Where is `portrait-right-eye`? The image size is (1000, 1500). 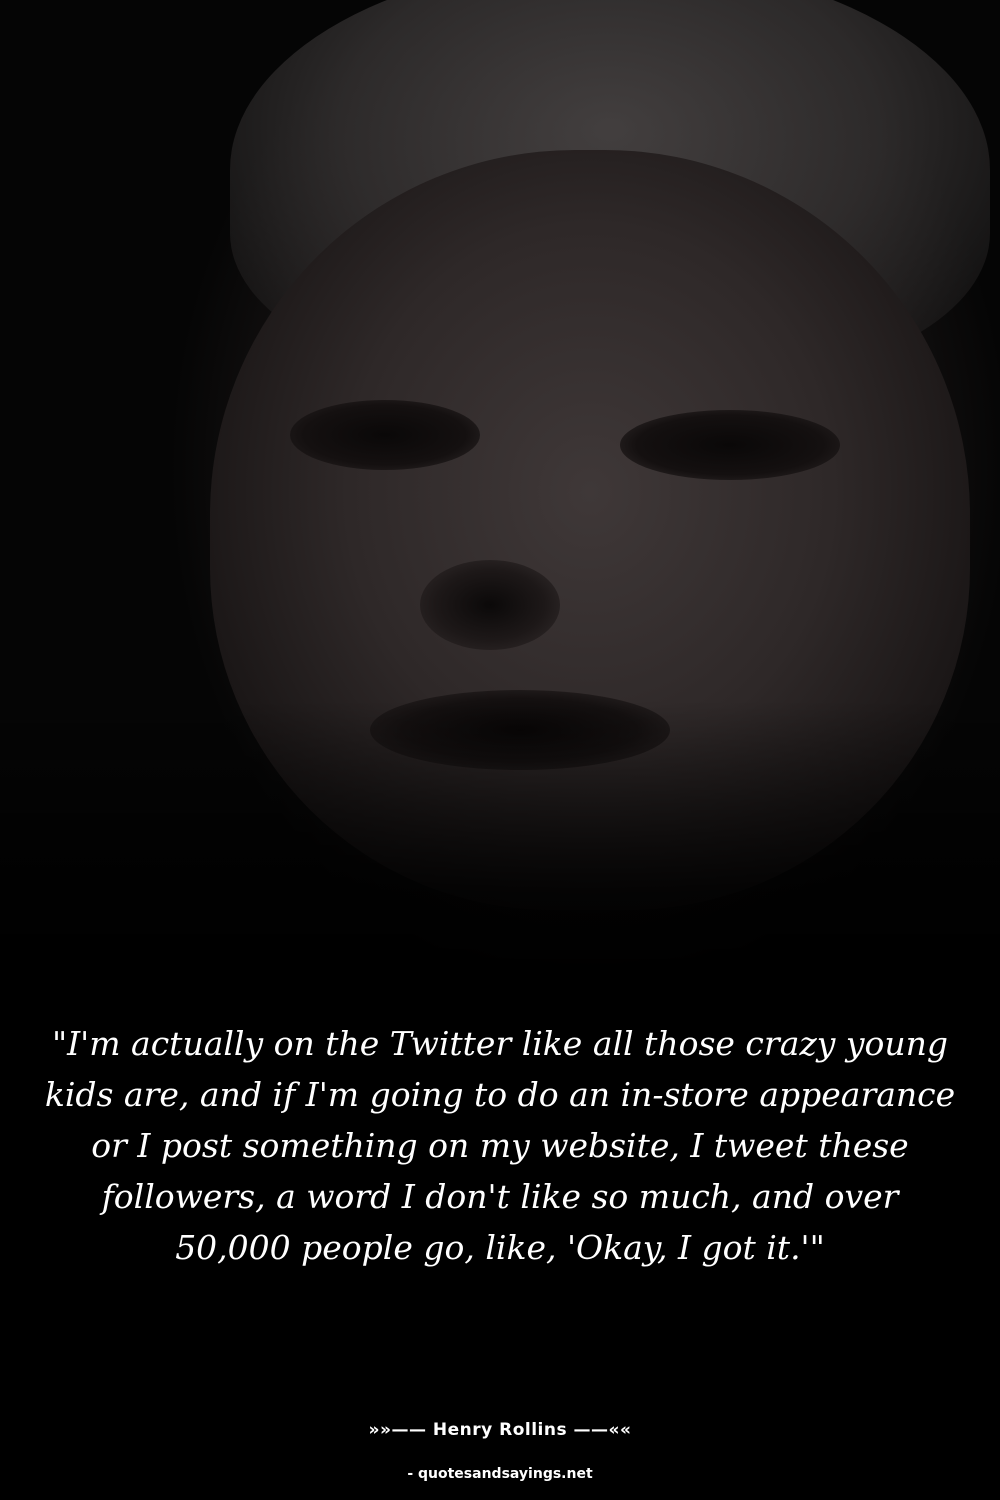
portrait-right-eye is located at coordinates (730, 445).